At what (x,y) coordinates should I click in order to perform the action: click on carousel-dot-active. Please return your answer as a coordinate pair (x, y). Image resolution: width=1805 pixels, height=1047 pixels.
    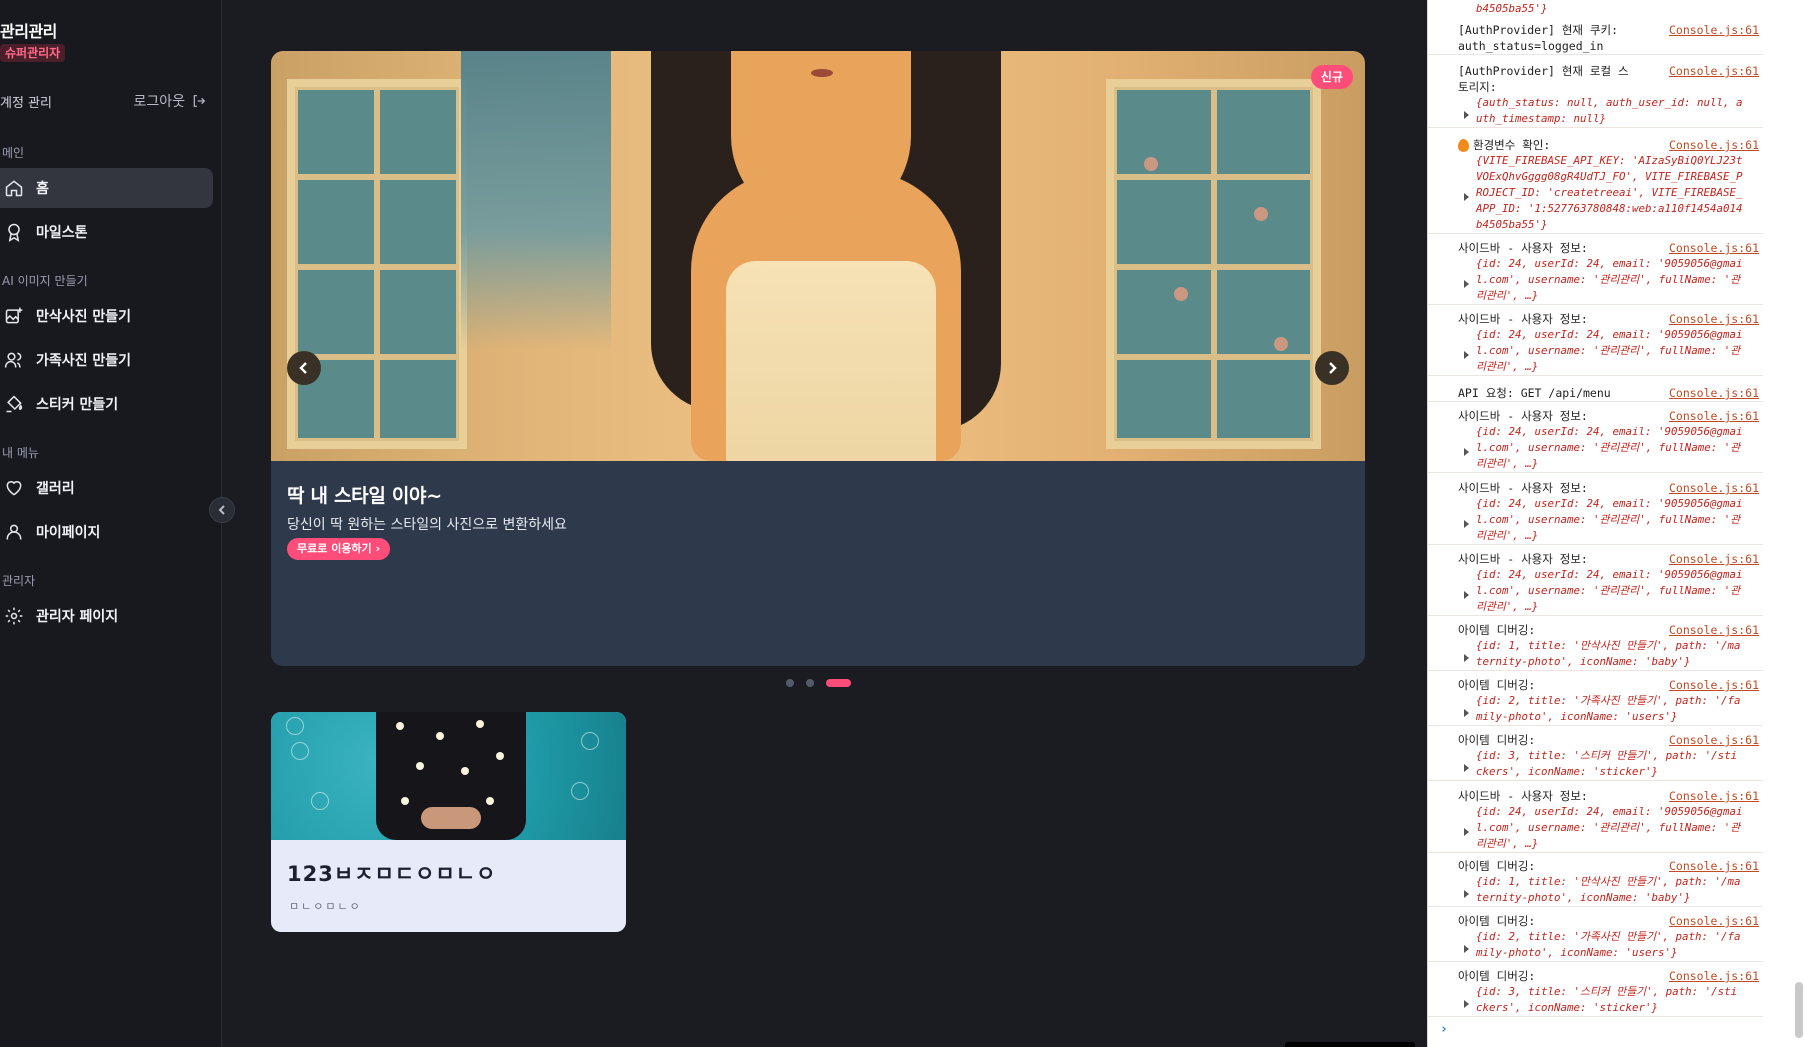
    Looking at the image, I should click on (838, 683).